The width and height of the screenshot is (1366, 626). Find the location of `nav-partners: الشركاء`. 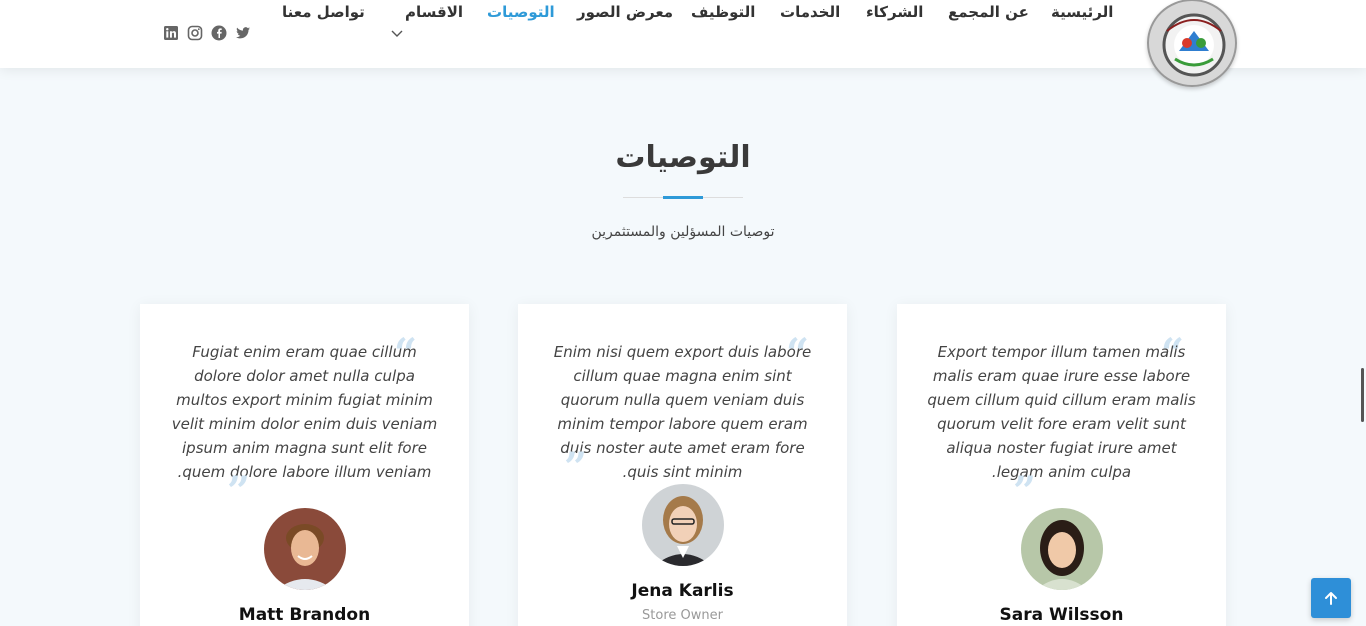

nav-partners: الشركاء is located at coordinates (894, 12).